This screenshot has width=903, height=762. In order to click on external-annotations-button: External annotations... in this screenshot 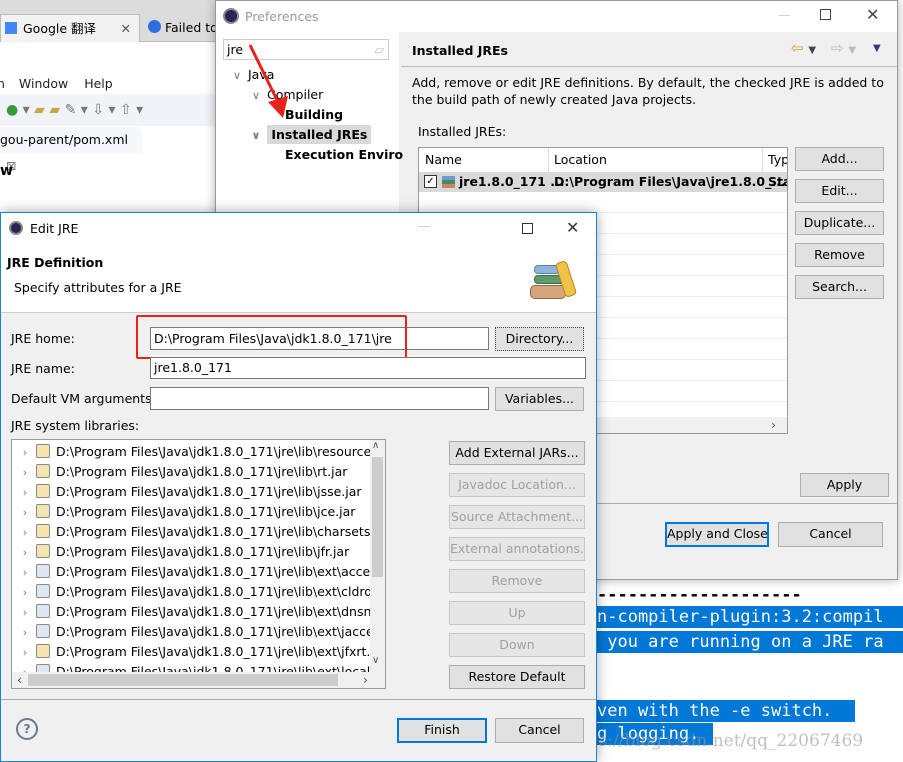, I will do `click(517, 549)`.